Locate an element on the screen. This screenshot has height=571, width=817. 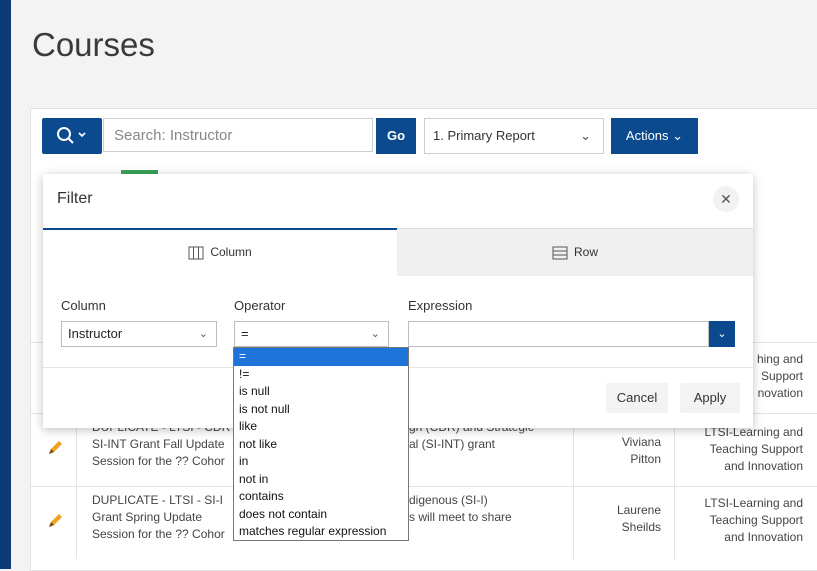
operator-select: = ⌄ is located at coordinates (311, 334).